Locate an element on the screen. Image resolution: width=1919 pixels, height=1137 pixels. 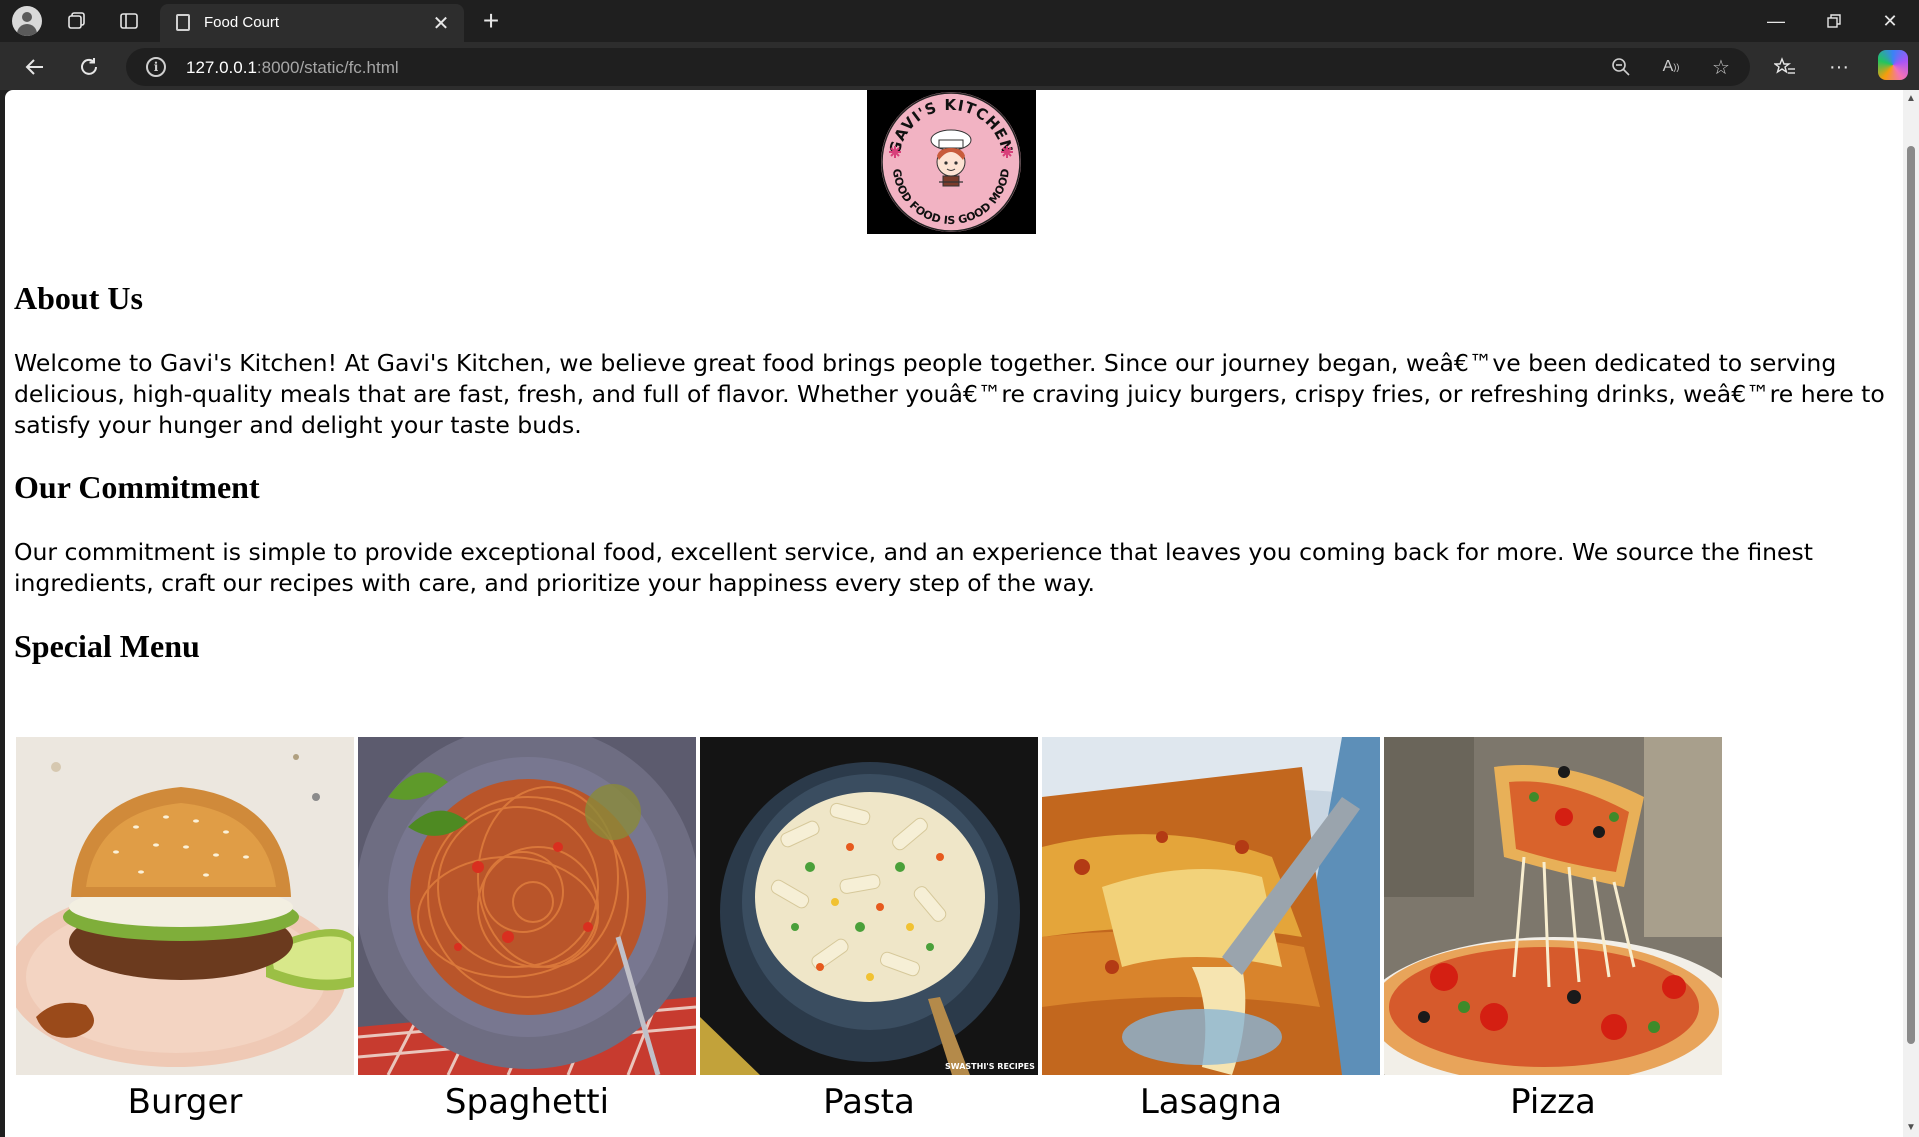
pizza-image is located at coordinates (1553, 906).